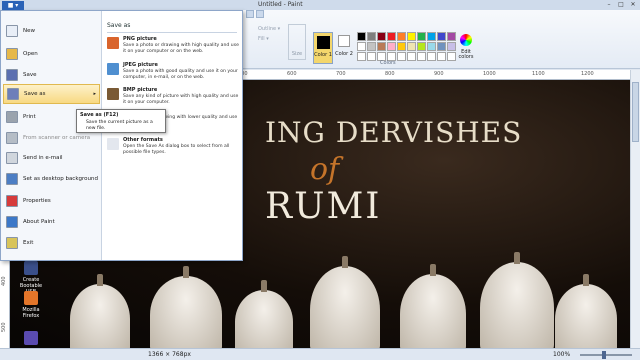 This screenshot has width=640, height=360. I want to click on desktop-shortcut, so click(31, 339).